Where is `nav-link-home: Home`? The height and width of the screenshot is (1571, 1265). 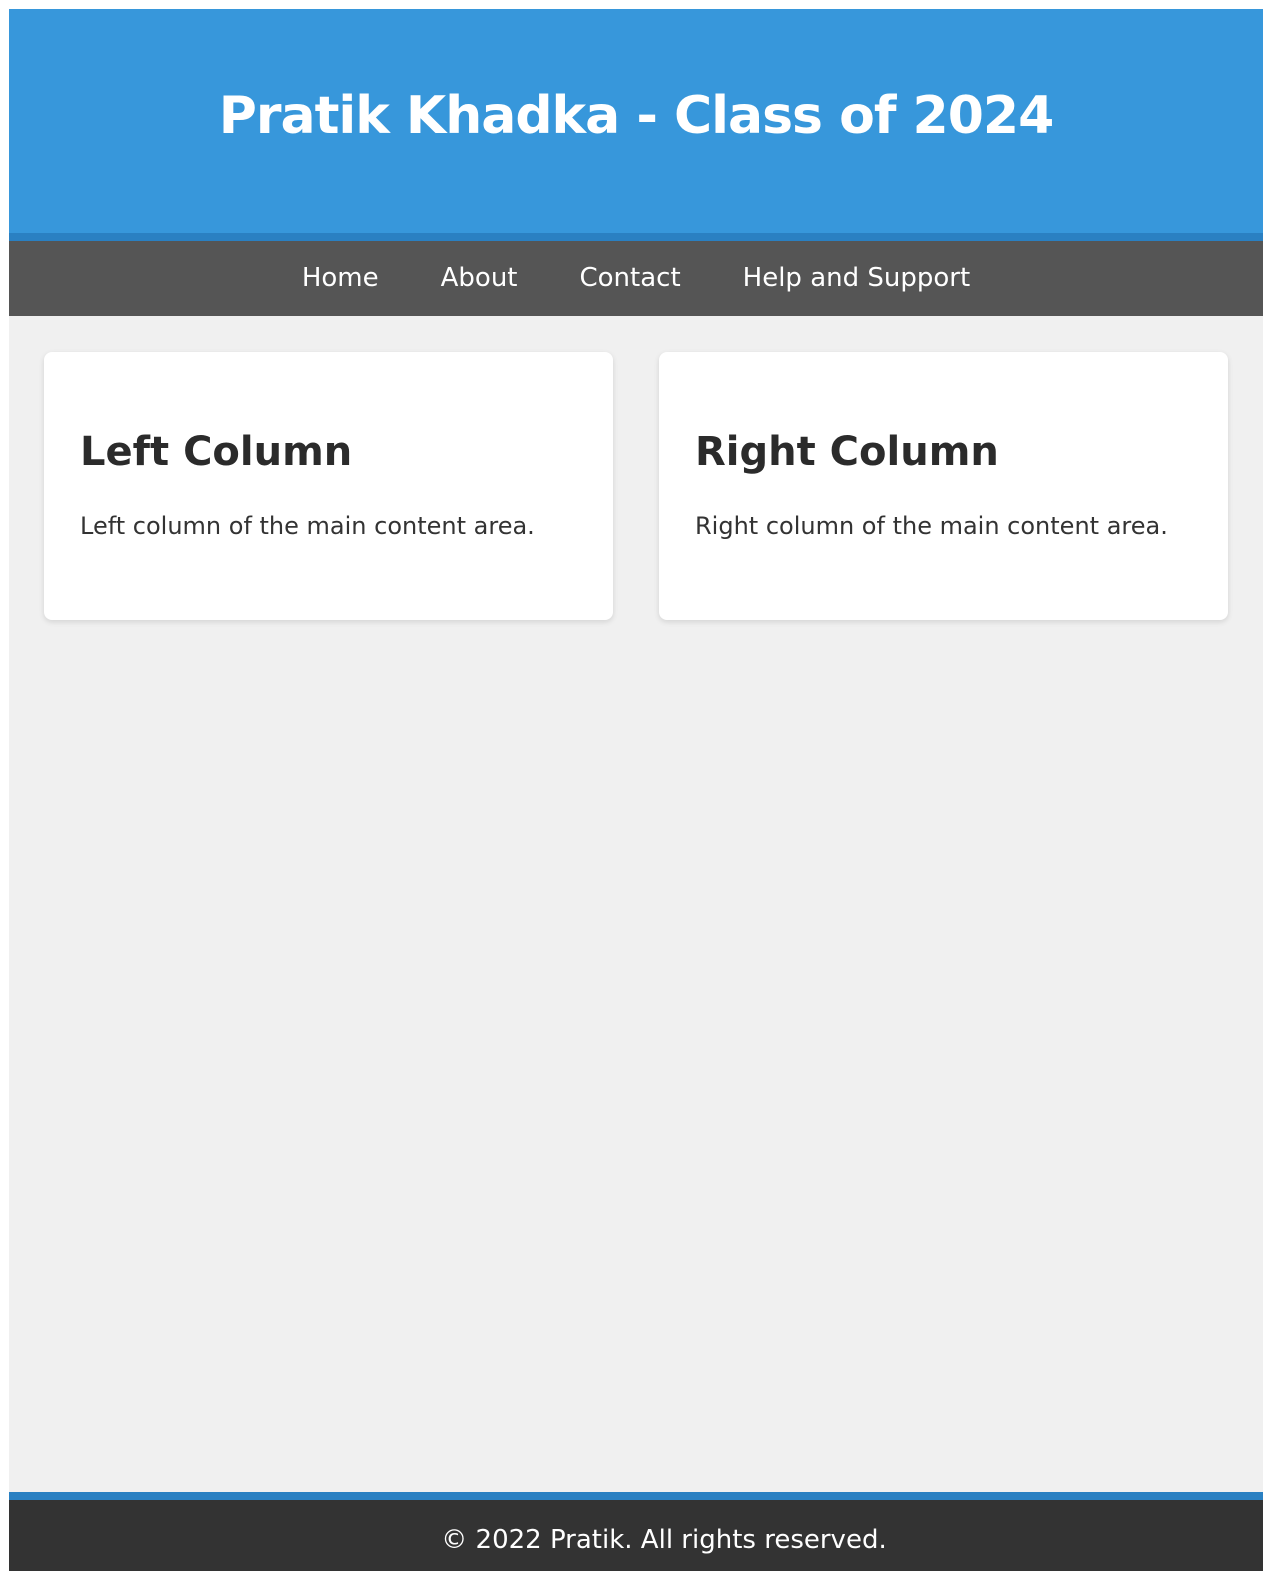 nav-link-home: Home is located at coordinates (340, 278).